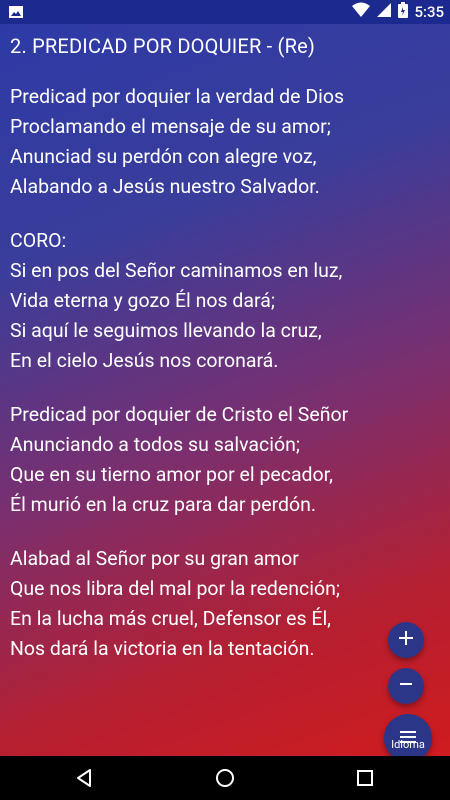 This screenshot has height=800, width=450. I want to click on navigation-bar, so click(225, 778).